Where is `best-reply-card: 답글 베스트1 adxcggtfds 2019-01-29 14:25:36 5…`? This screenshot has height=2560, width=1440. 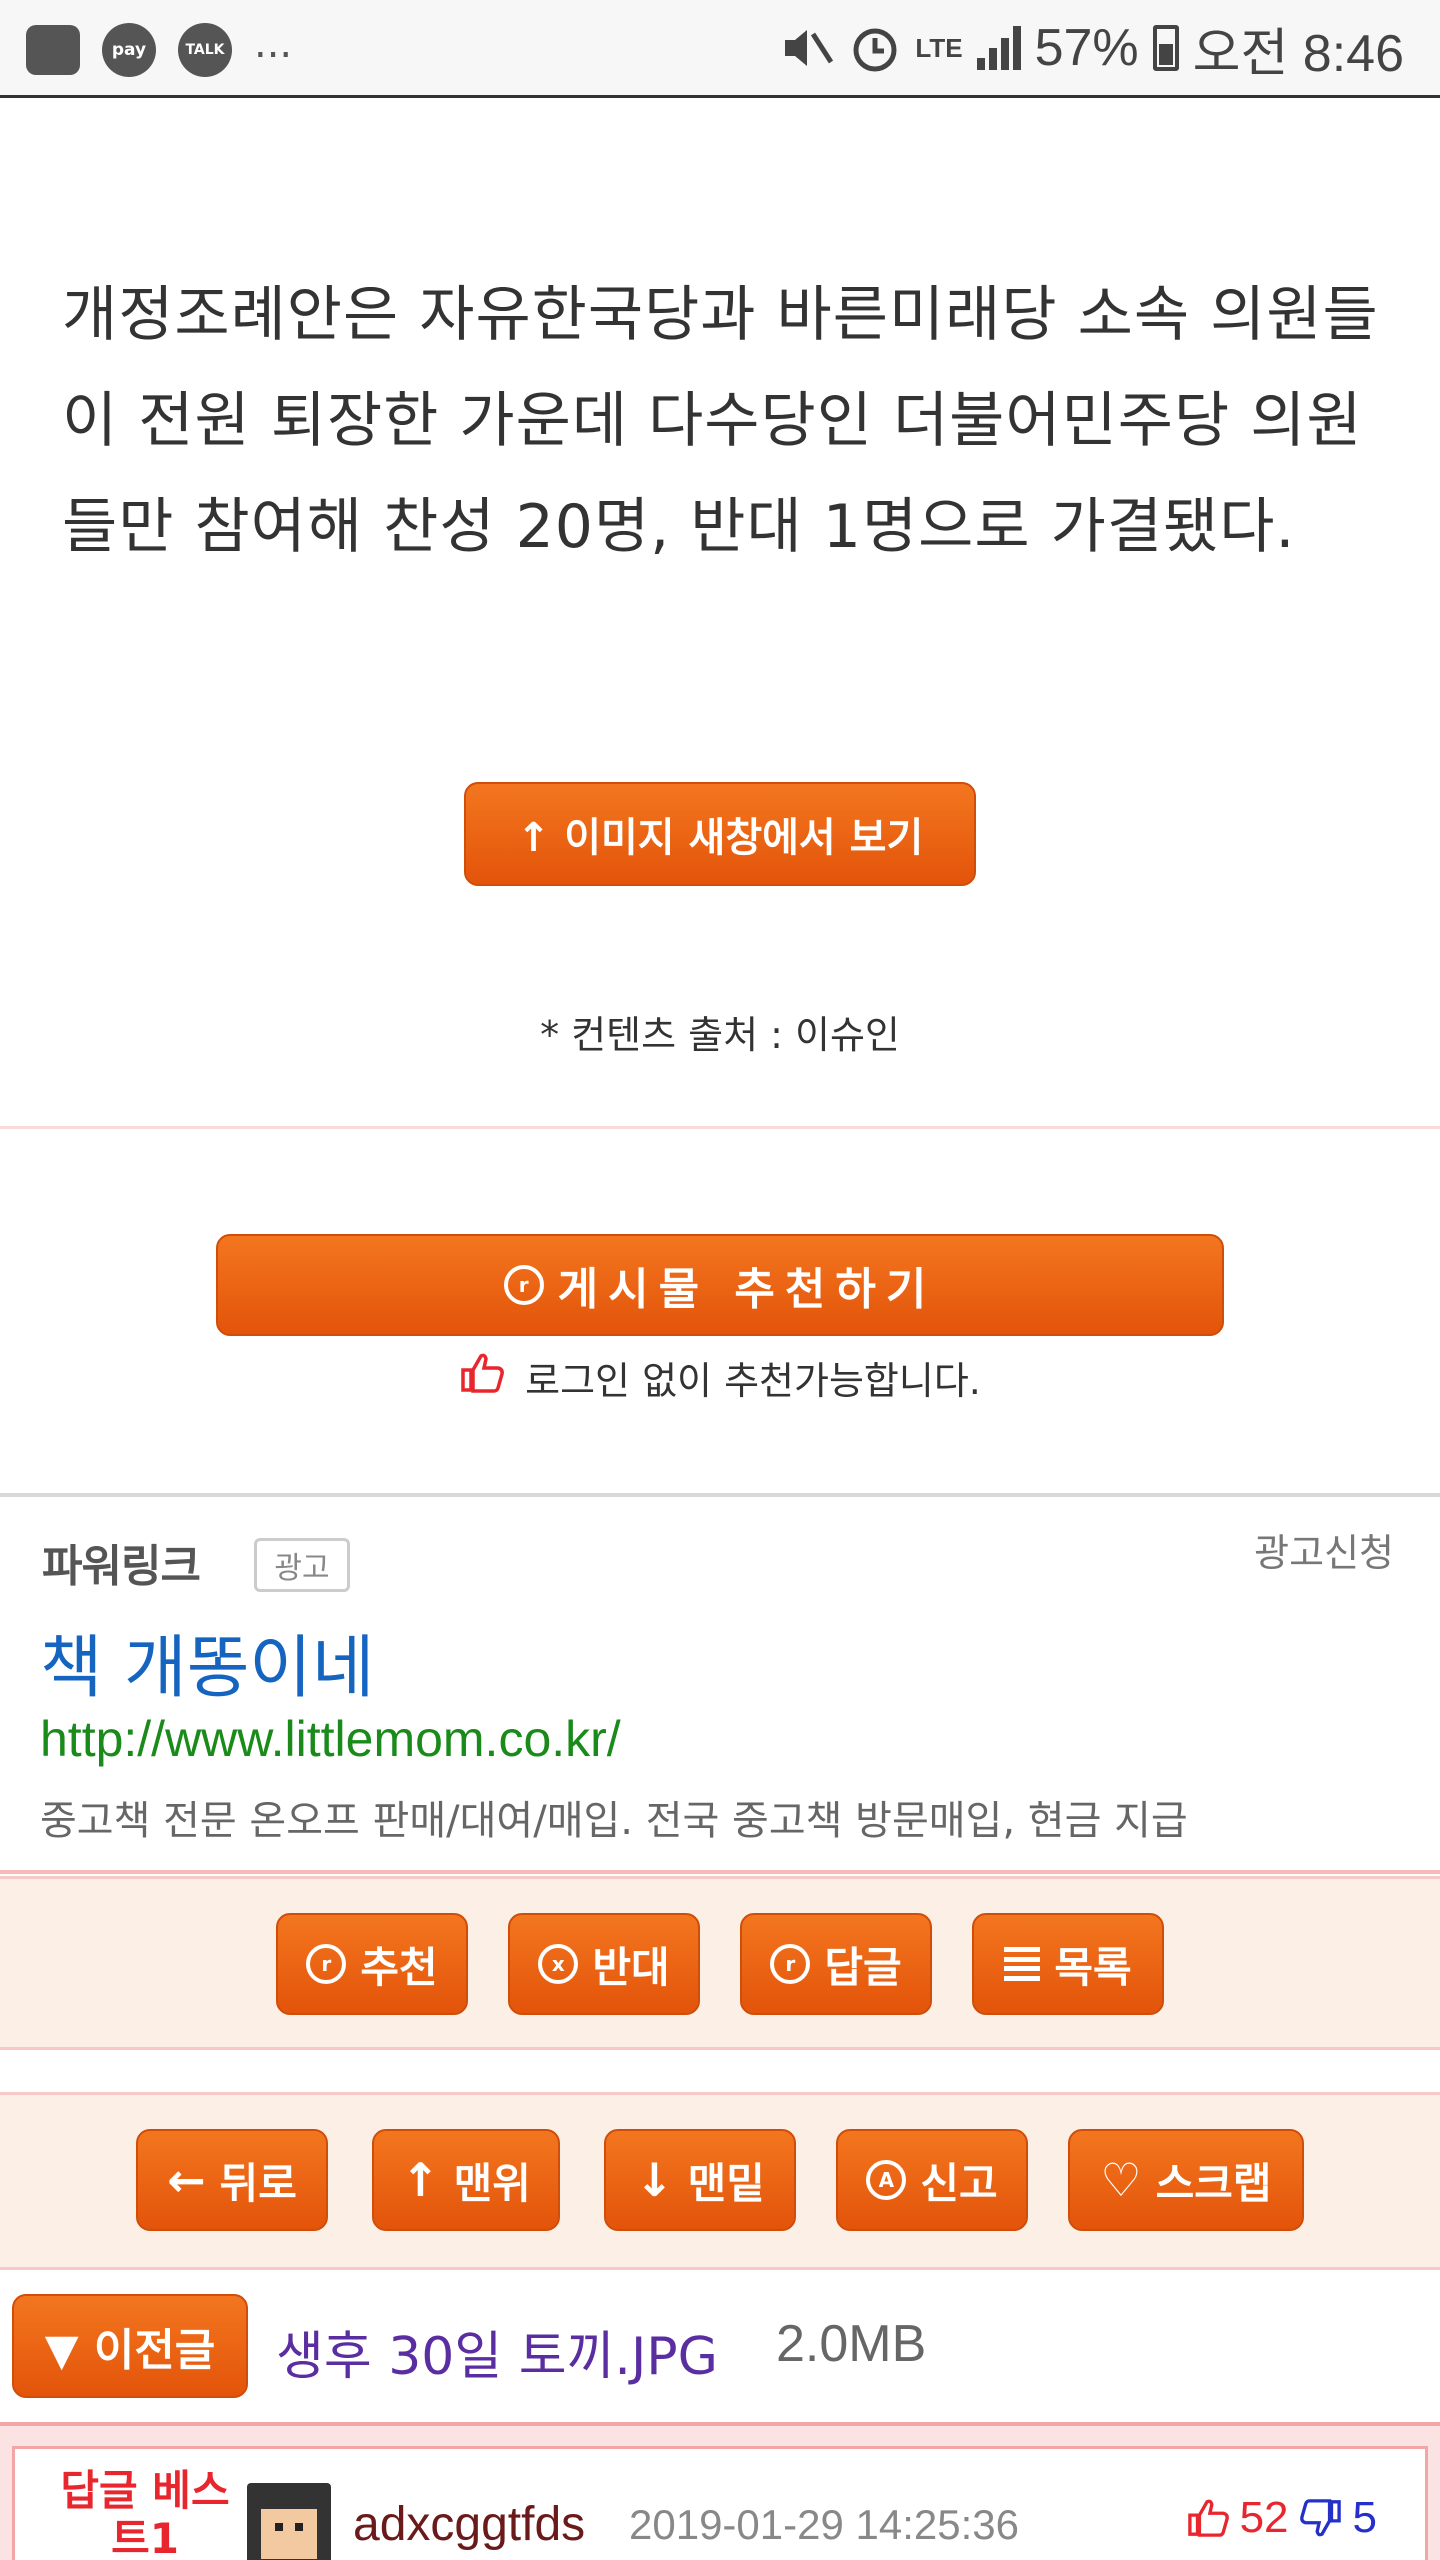
best-reply-card: 답글 베스트1 adxcggtfds 2019-01-29 14:25:36 5… is located at coordinates (720, 2503).